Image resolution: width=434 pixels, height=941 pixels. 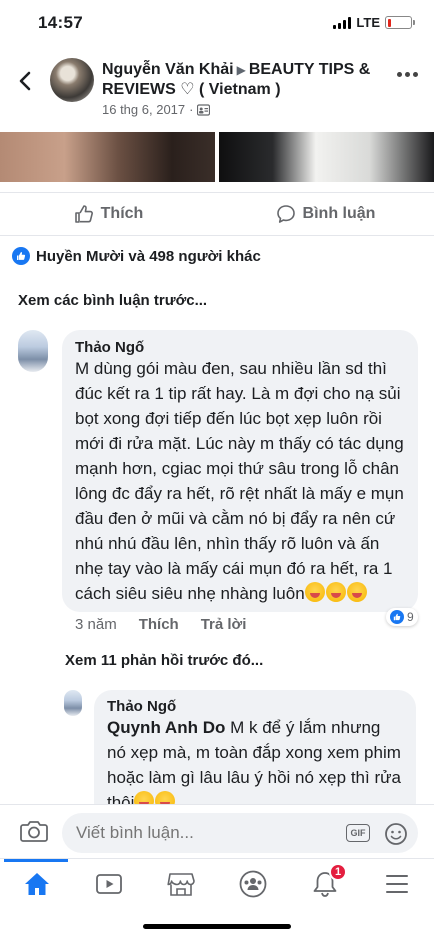 What do you see at coordinates (60, 22) in the screenshot?
I see `status-time: 14:57` at bounding box center [60, 22].